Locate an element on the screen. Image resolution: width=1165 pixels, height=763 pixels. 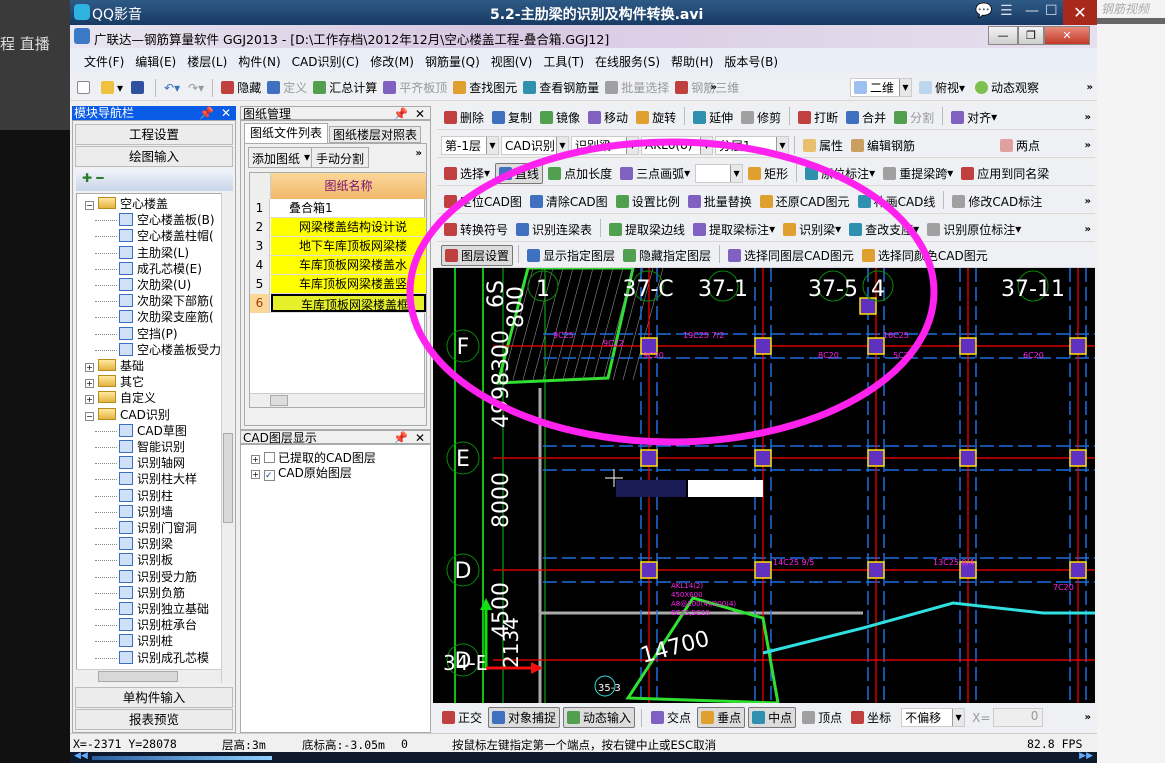
menu-item: 钢筋量(Q) is located at coordinates (452, 62).